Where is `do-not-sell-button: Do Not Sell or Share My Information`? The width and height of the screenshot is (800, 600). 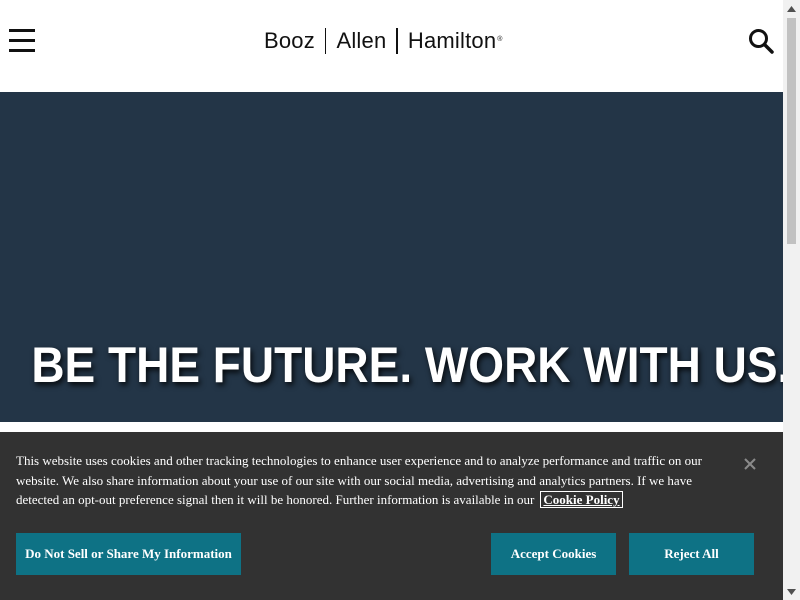 do-not-sell-button: Do Not Sell or Share My Information is located at coordinates (128, 554).